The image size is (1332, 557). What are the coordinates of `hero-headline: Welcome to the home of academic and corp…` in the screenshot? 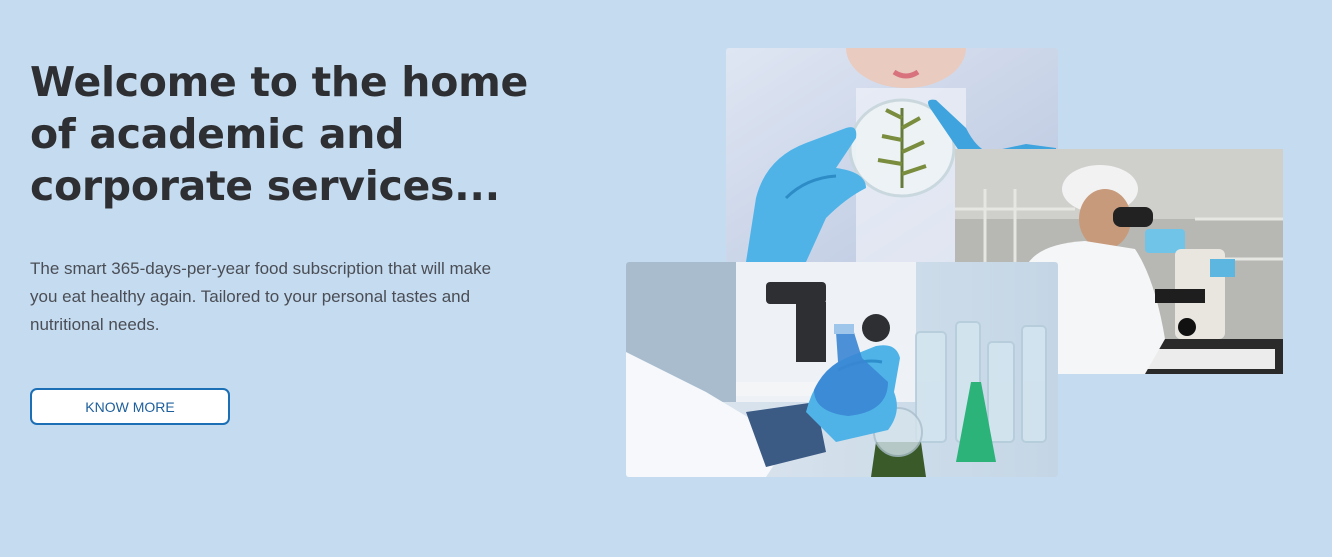 It's located at (279, 134).